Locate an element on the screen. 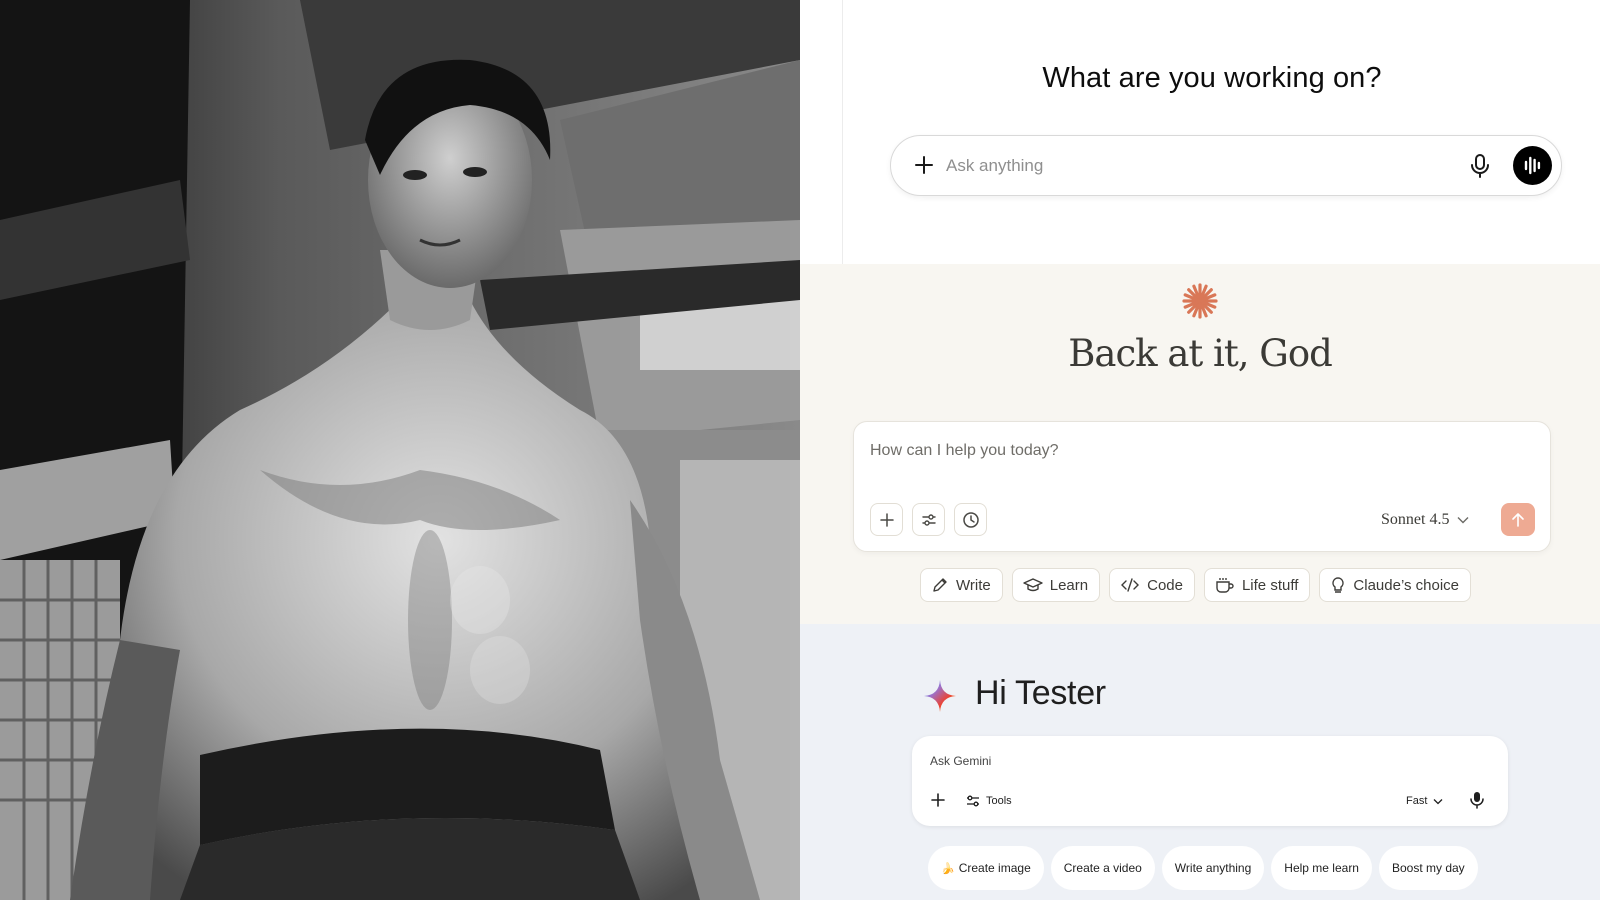 This screenshot has height=900, width=1600. chip-label: Create a video is located at coordinates (1102, 868).